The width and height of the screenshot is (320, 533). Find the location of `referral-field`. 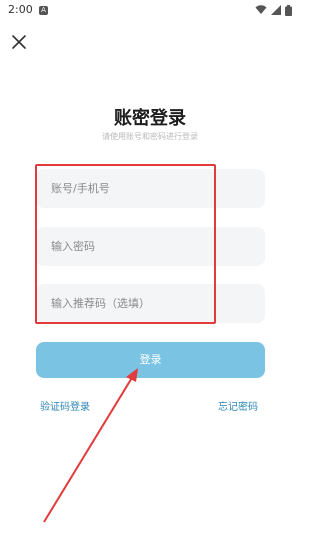

referral-field is located at coordinates (150, 303).